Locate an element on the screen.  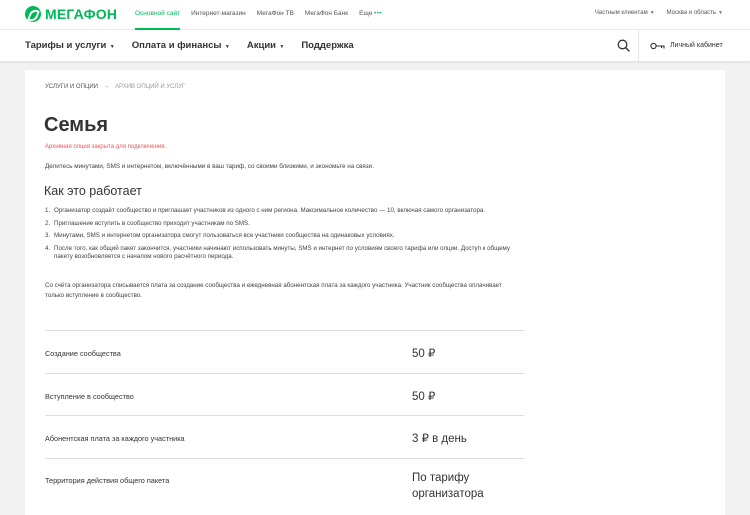
step-number: 3. is located at coordinates (48, 236).